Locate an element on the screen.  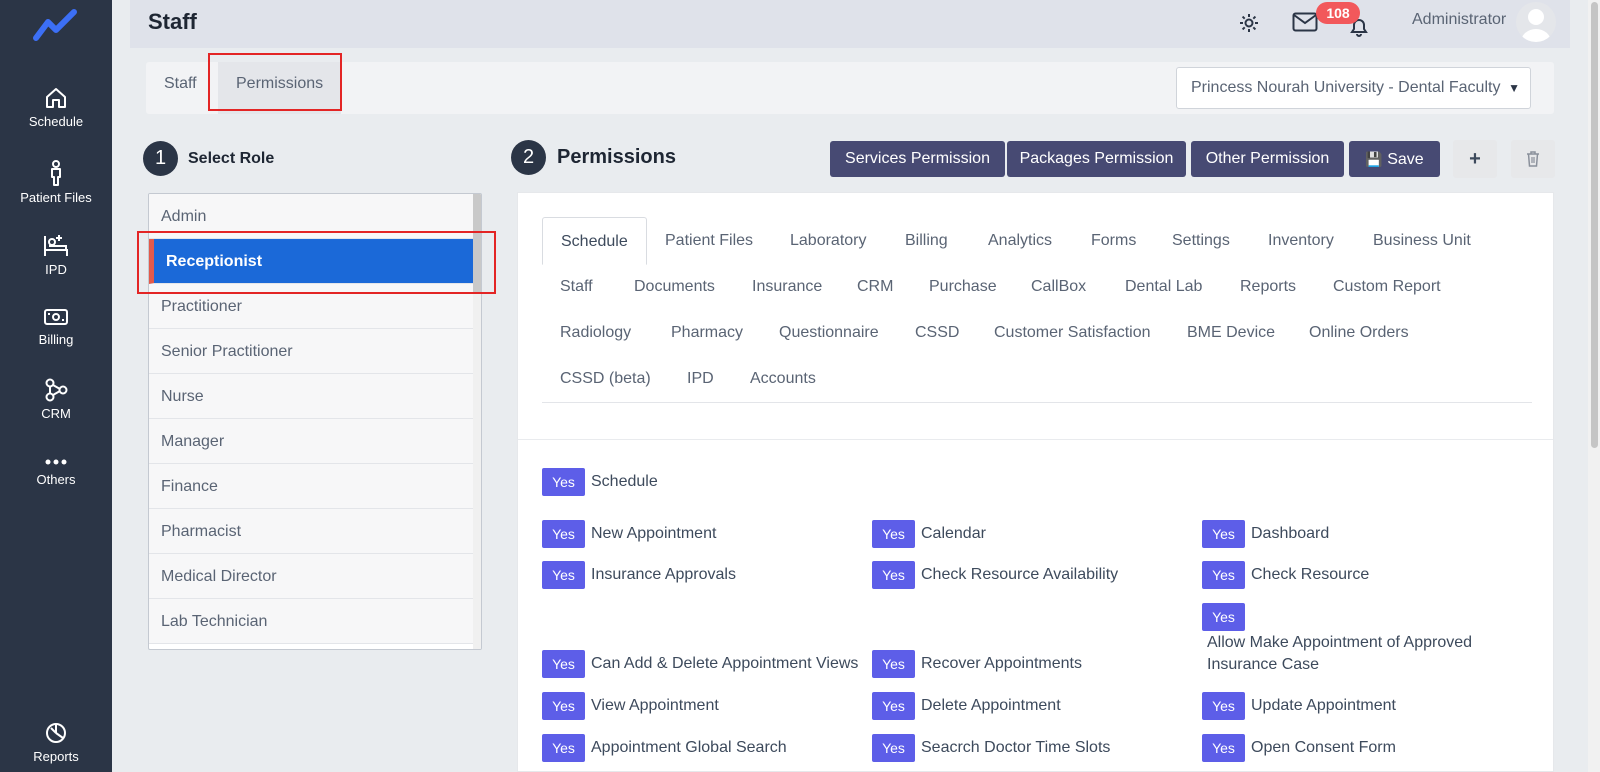
sidebar-item-label: Others is located at coordinates (56, 479).